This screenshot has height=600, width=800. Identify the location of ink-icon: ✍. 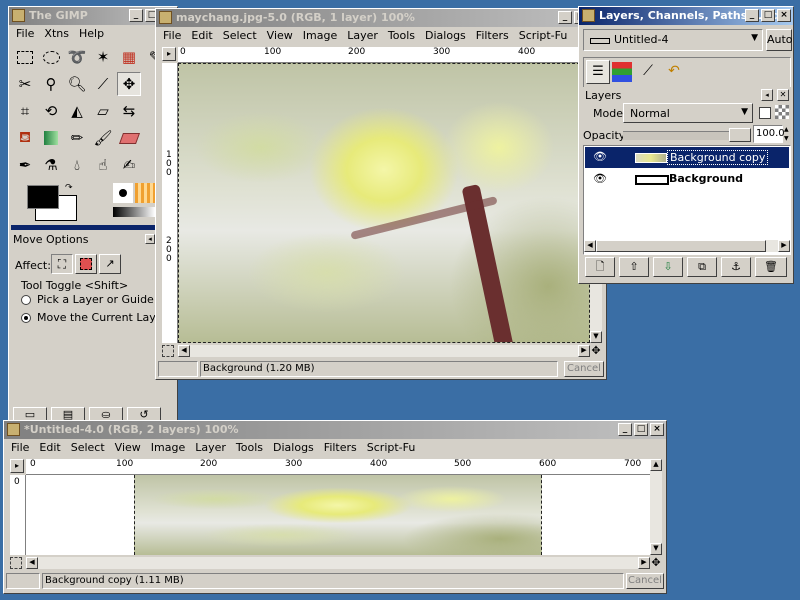
(129, 165).